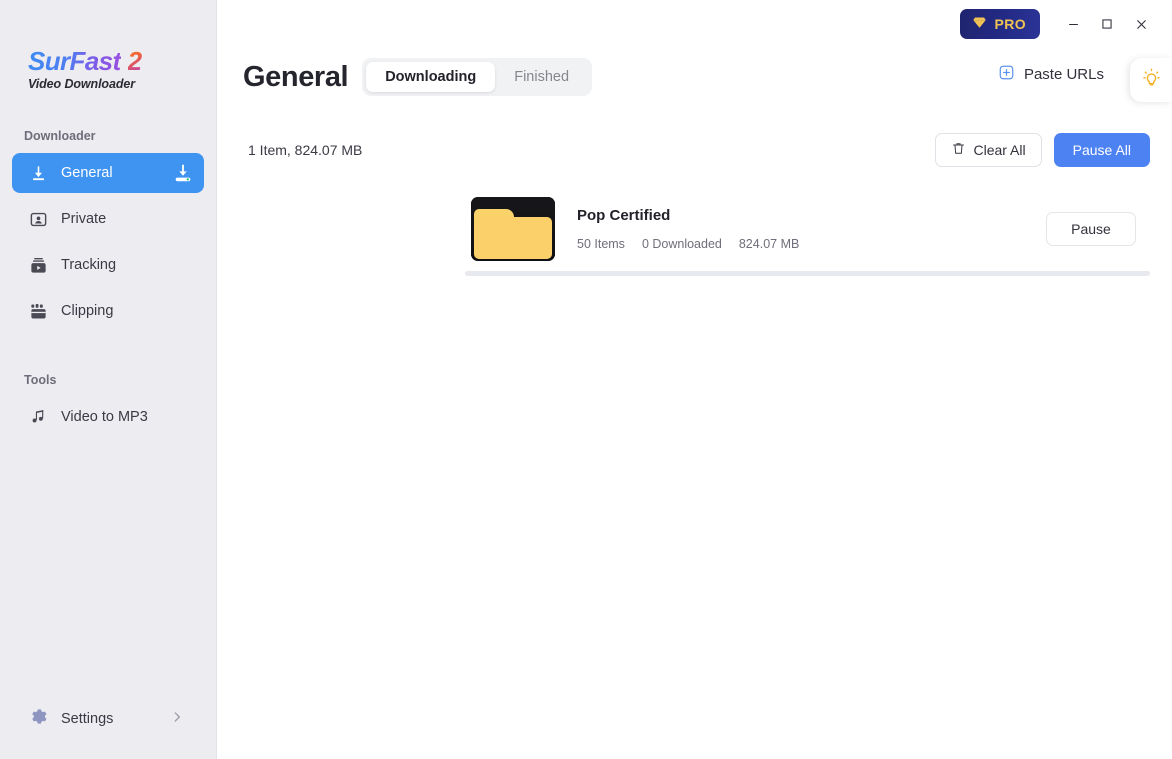 This screenshot has width=1172, height=759. What do you see at coordinates (1101, 150) in the screenshot?
I see `pause-all-button: Pause All` at bounding box center [1101, 150].